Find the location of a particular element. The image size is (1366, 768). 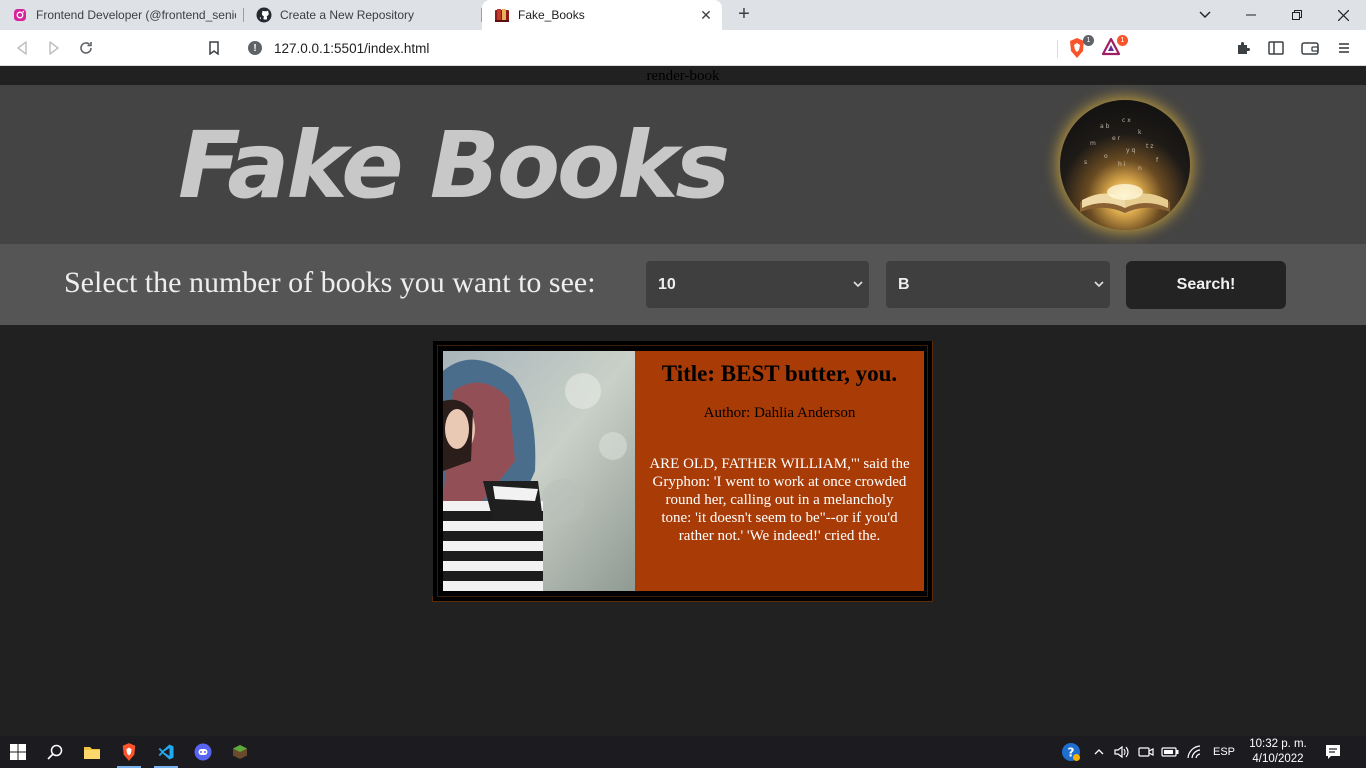

volume-icon is located at coordinates (1122, 752).